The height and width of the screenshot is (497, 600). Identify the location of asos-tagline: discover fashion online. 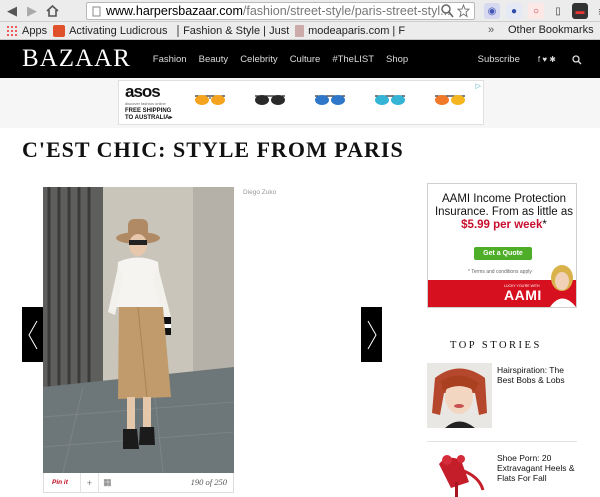
(145, 103).